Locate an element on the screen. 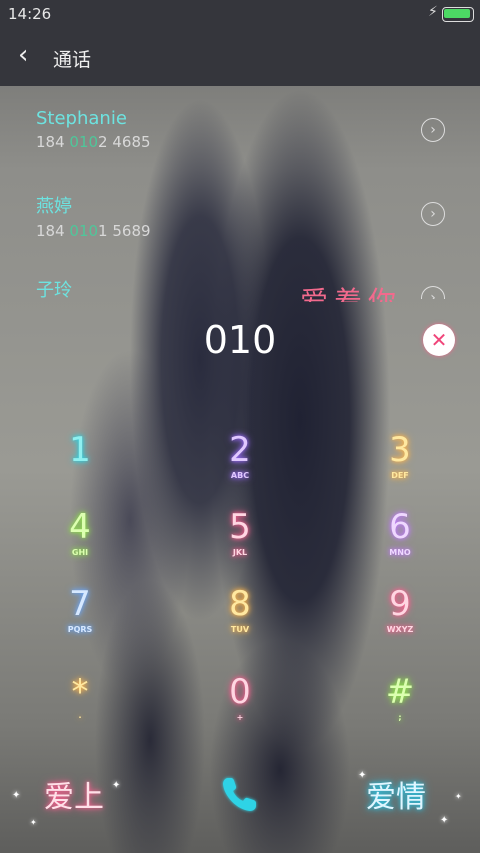 This screenshot has height=853, width=480. key-9: 9 WXYZ is located at coordinates (400, 609).